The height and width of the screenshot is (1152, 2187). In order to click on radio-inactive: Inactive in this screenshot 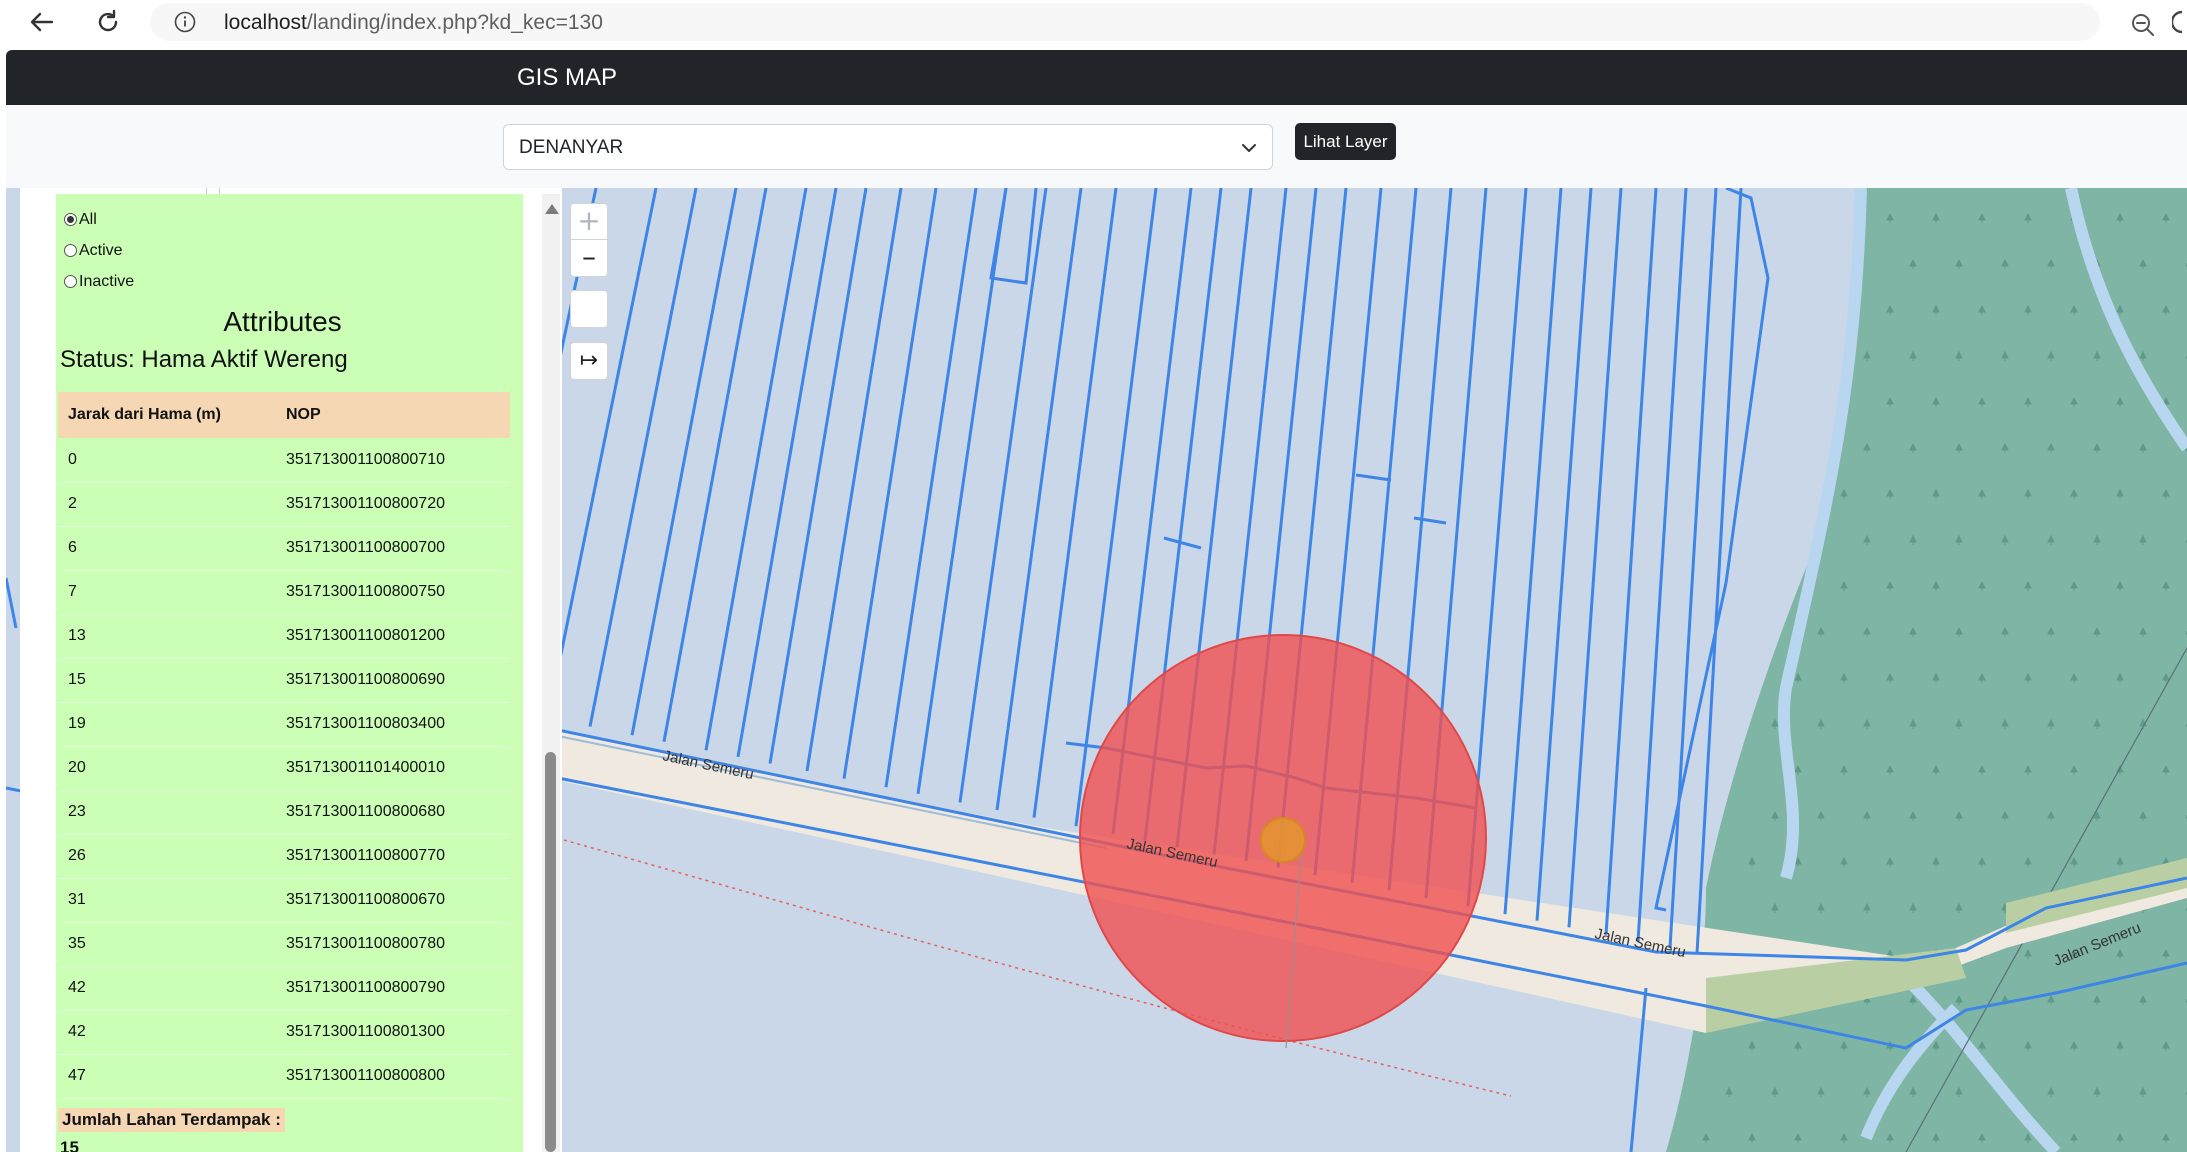, I will do `click(99, 281)`.